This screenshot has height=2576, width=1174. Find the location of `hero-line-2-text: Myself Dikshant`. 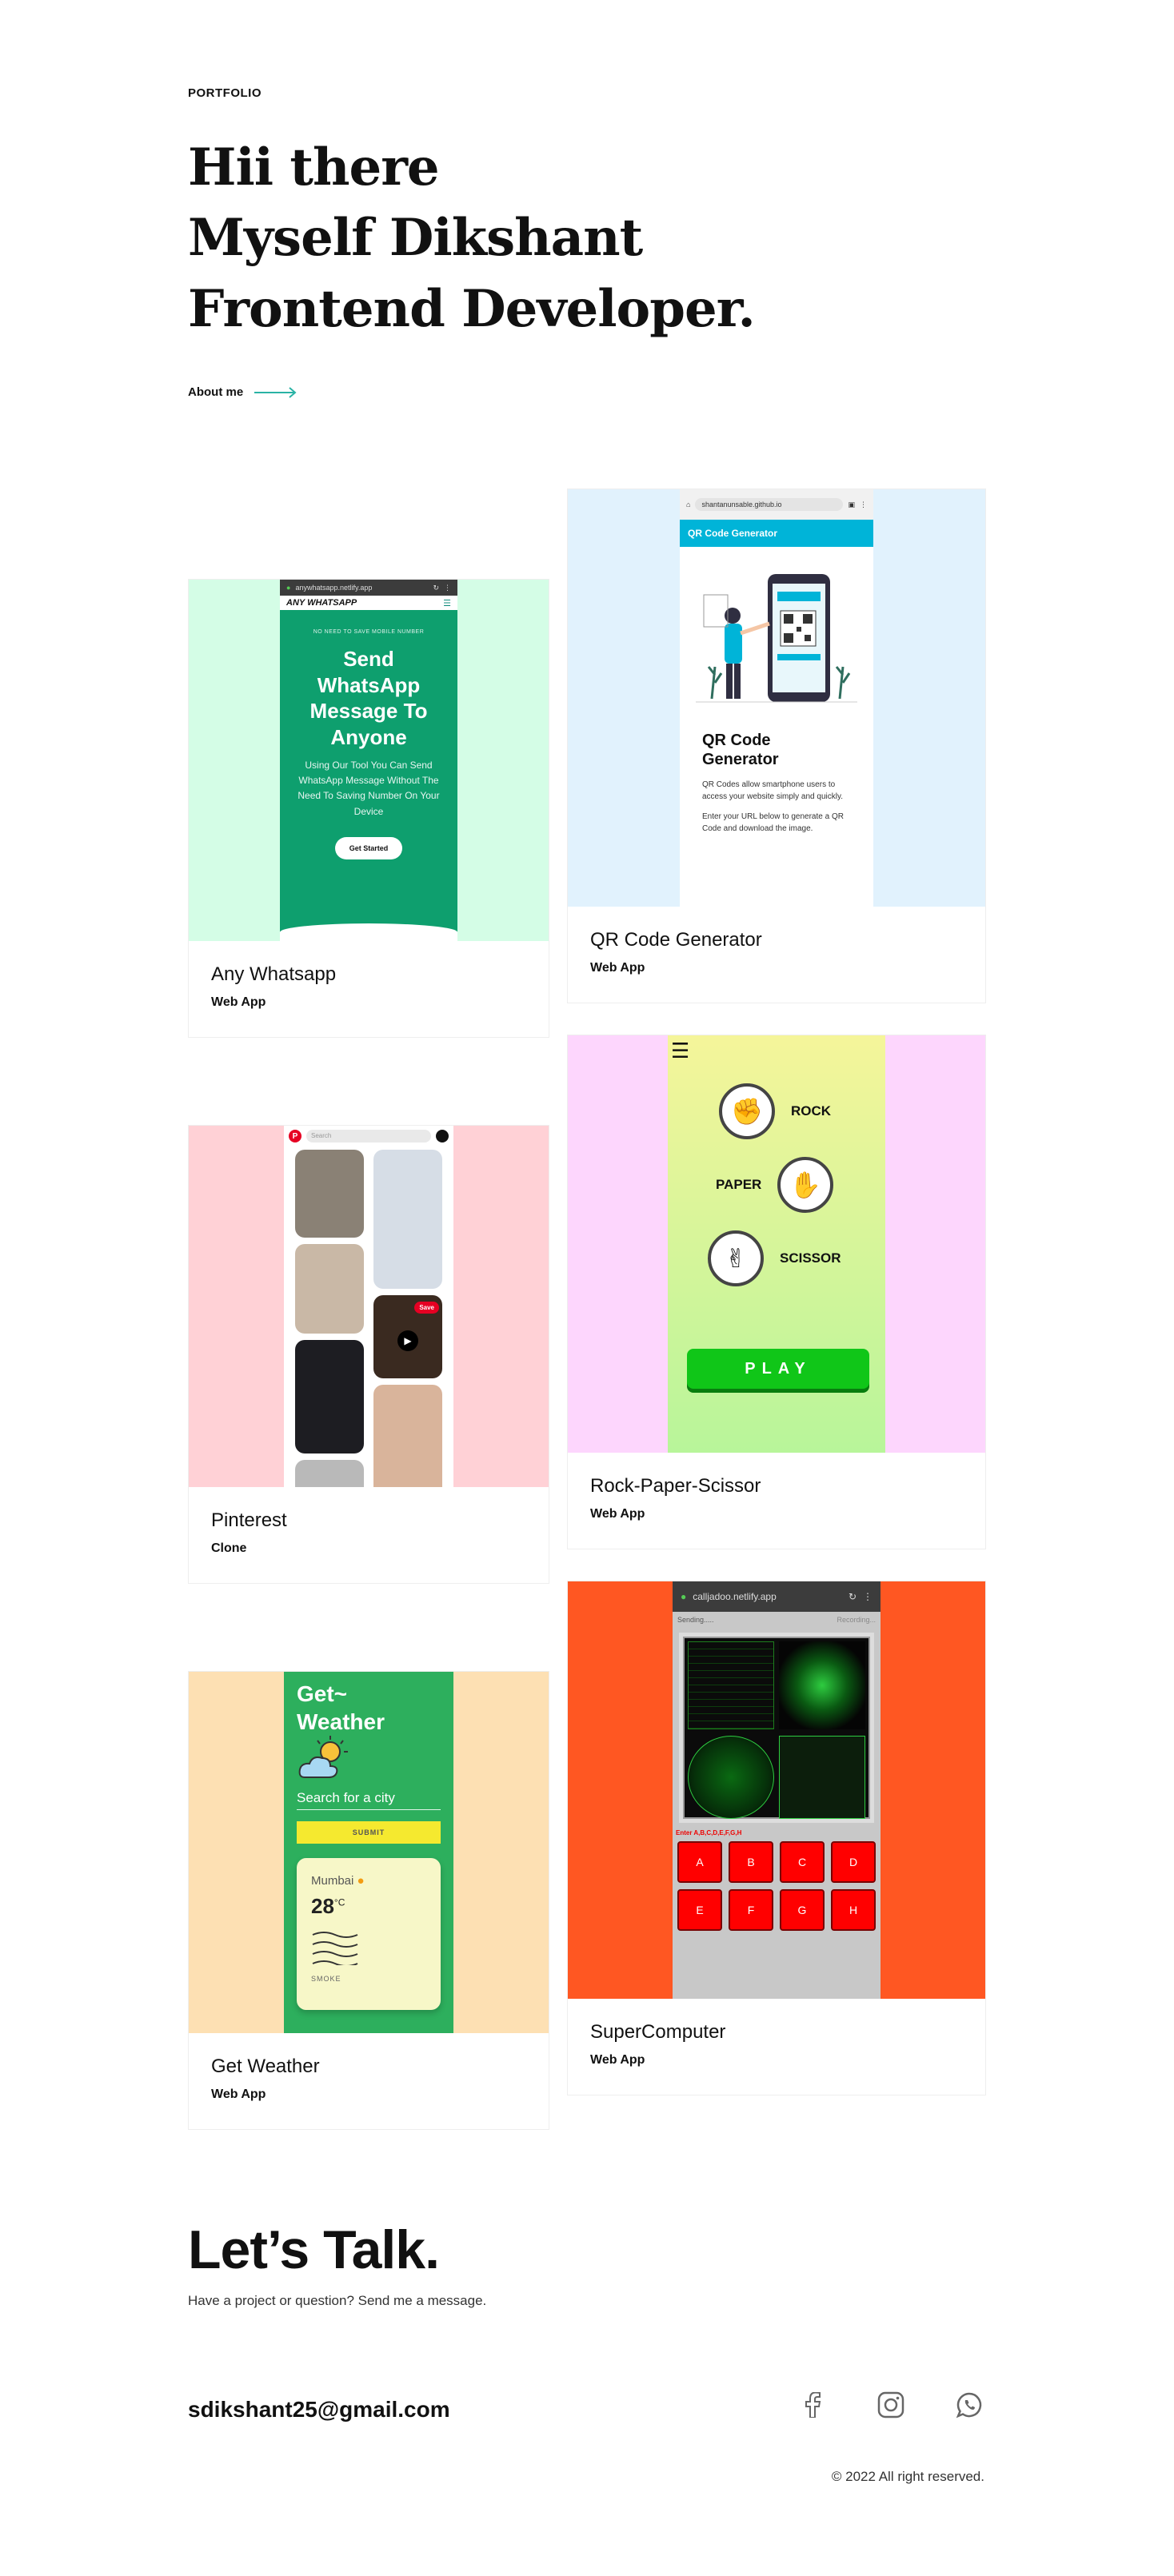

hero-line-2-text: Myself Dikshant is located at coordinates (416, 244).